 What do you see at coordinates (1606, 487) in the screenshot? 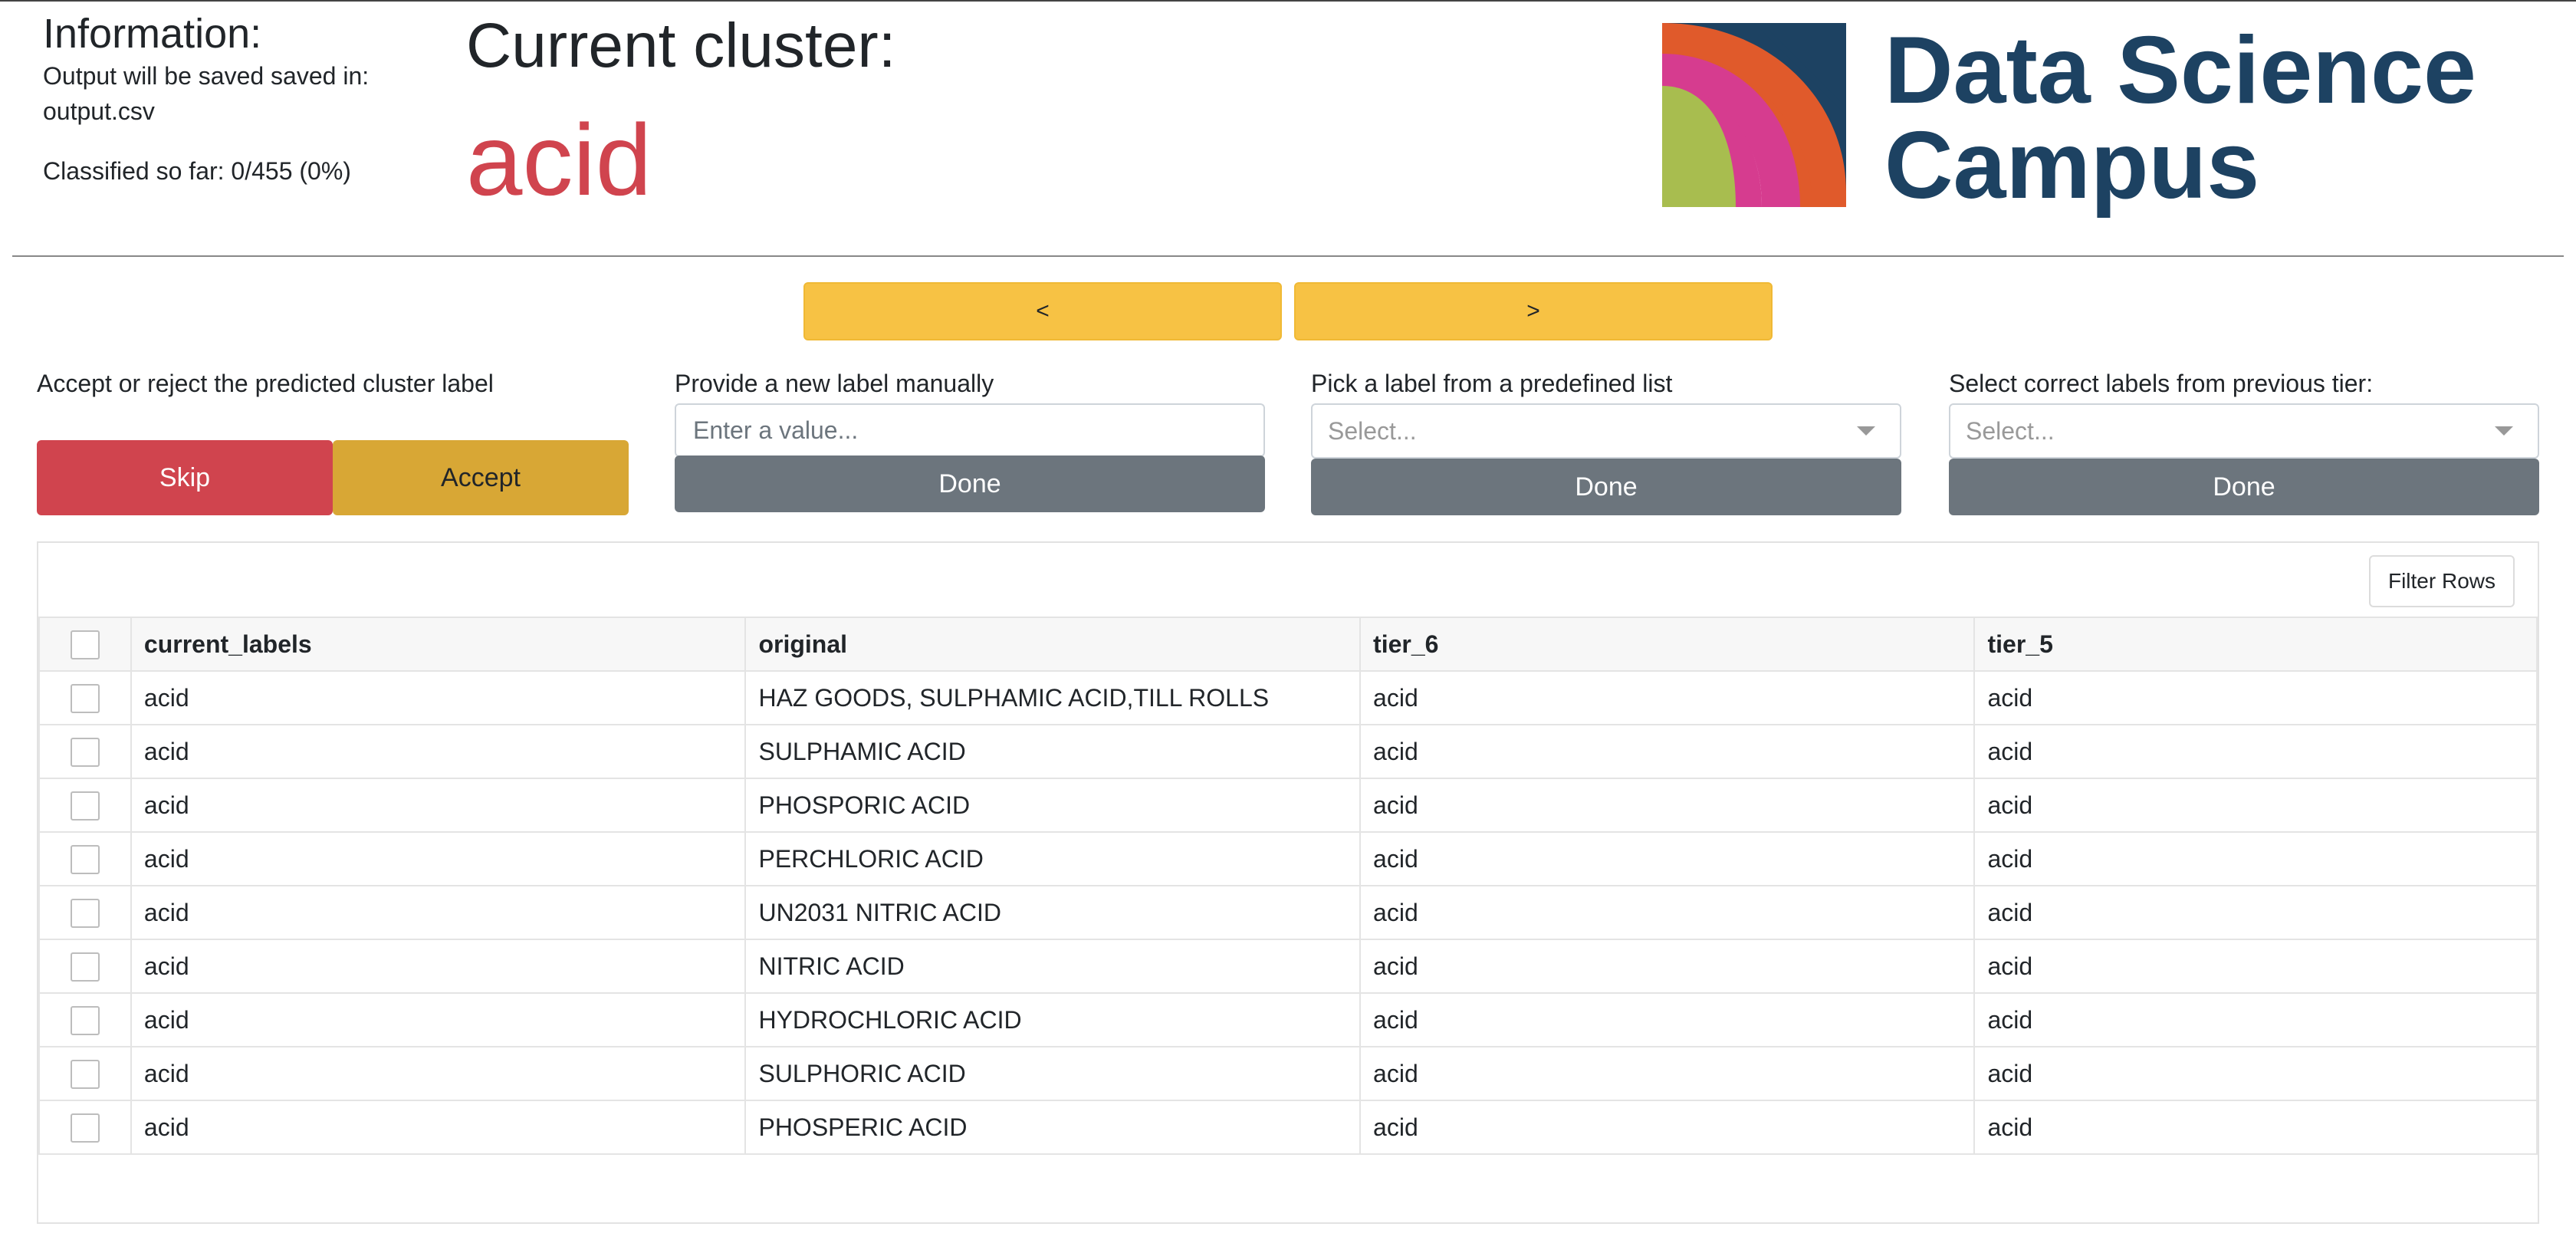
I see `predefined-done-button: Done` at bounding box center [1606, 487].